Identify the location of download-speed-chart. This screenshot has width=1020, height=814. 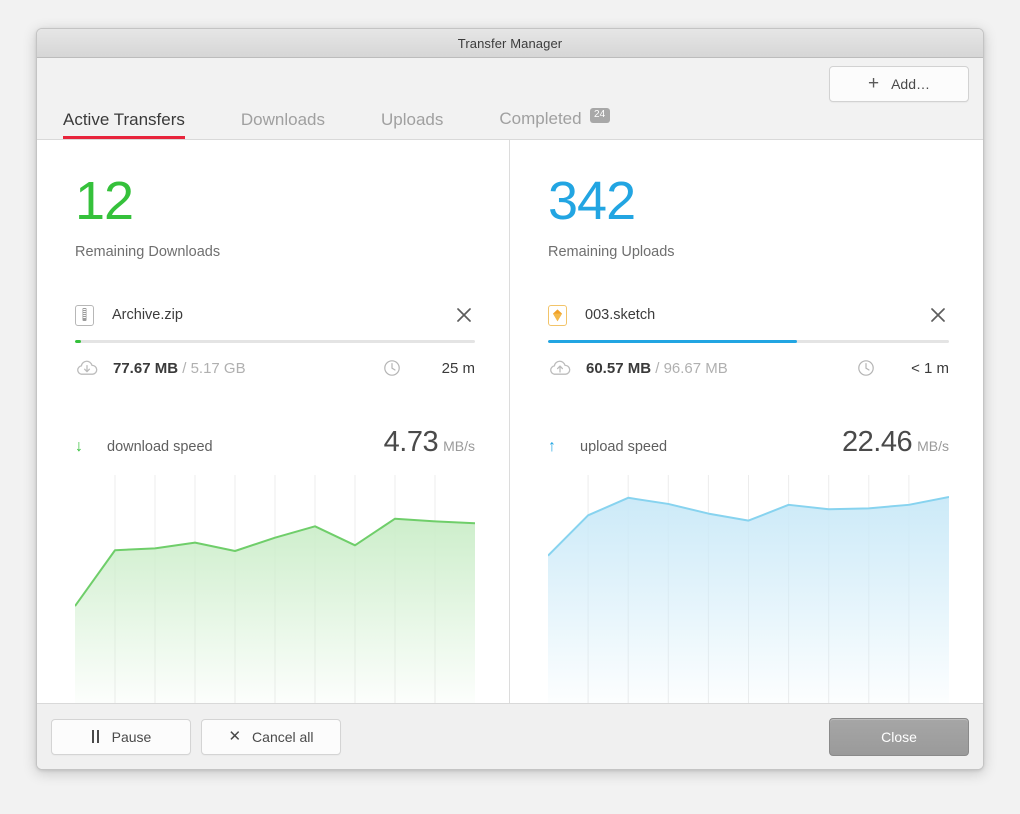
(275, 589).